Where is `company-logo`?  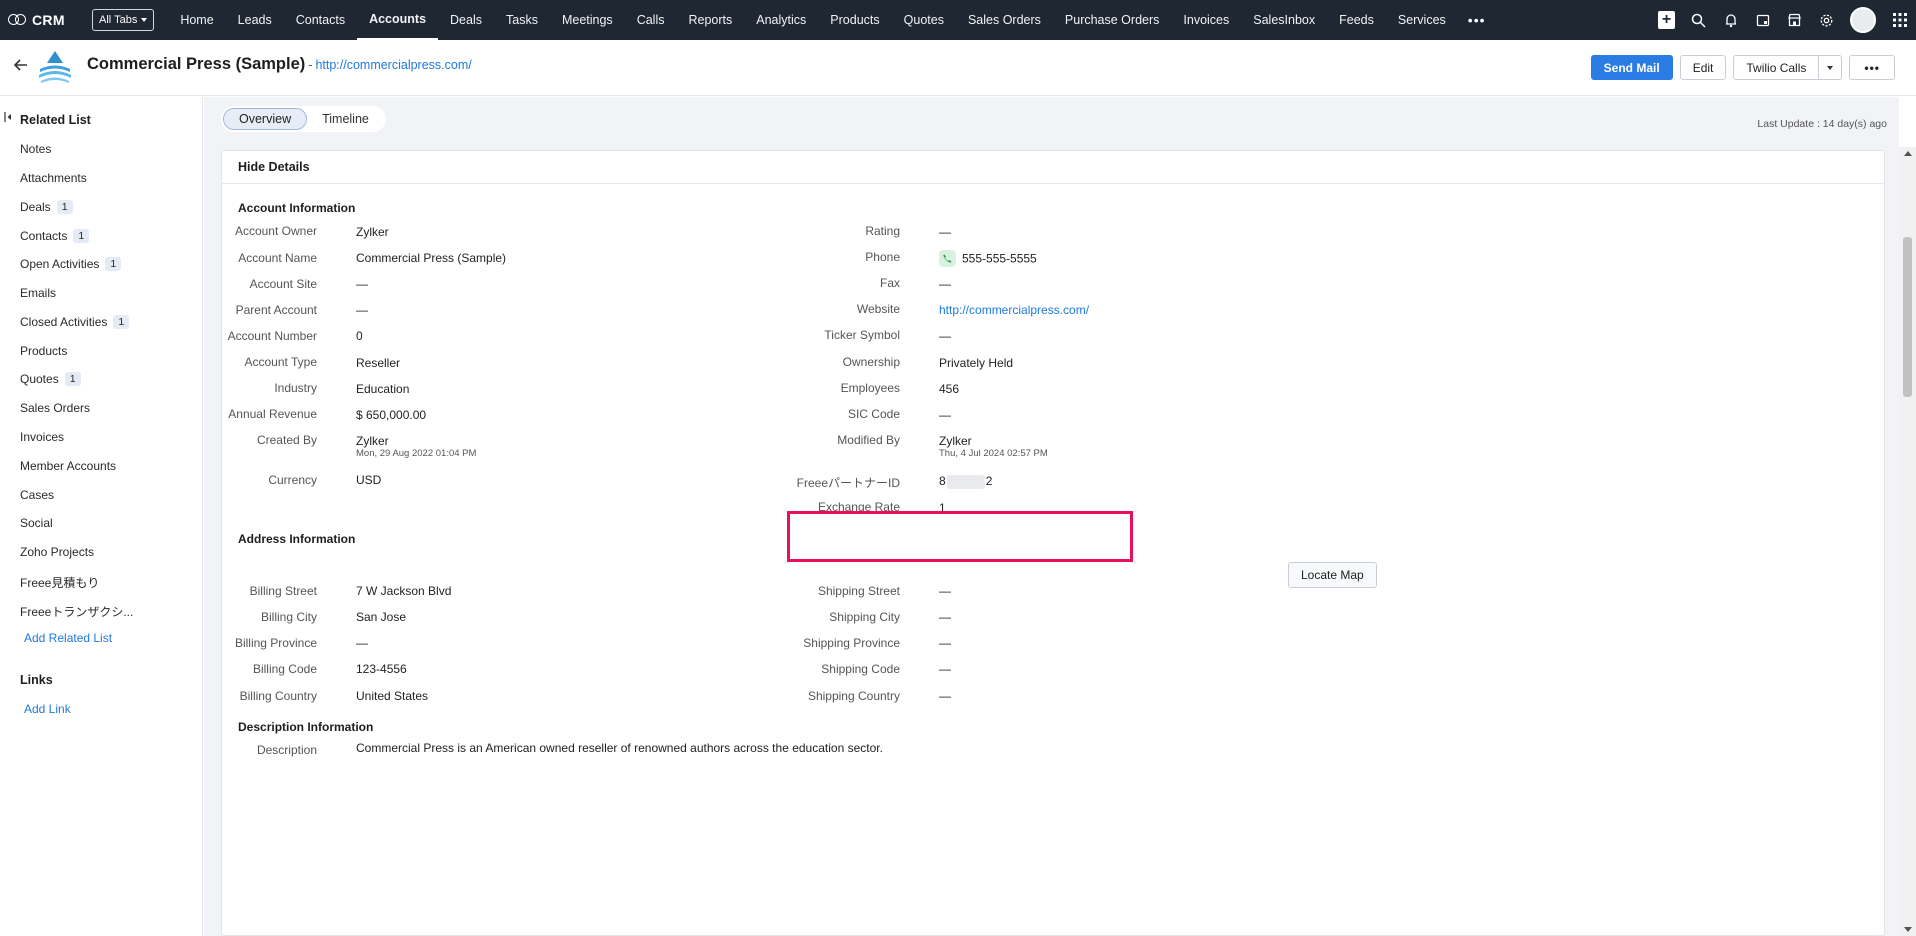 company-logo is located at coordinates (55, 68).